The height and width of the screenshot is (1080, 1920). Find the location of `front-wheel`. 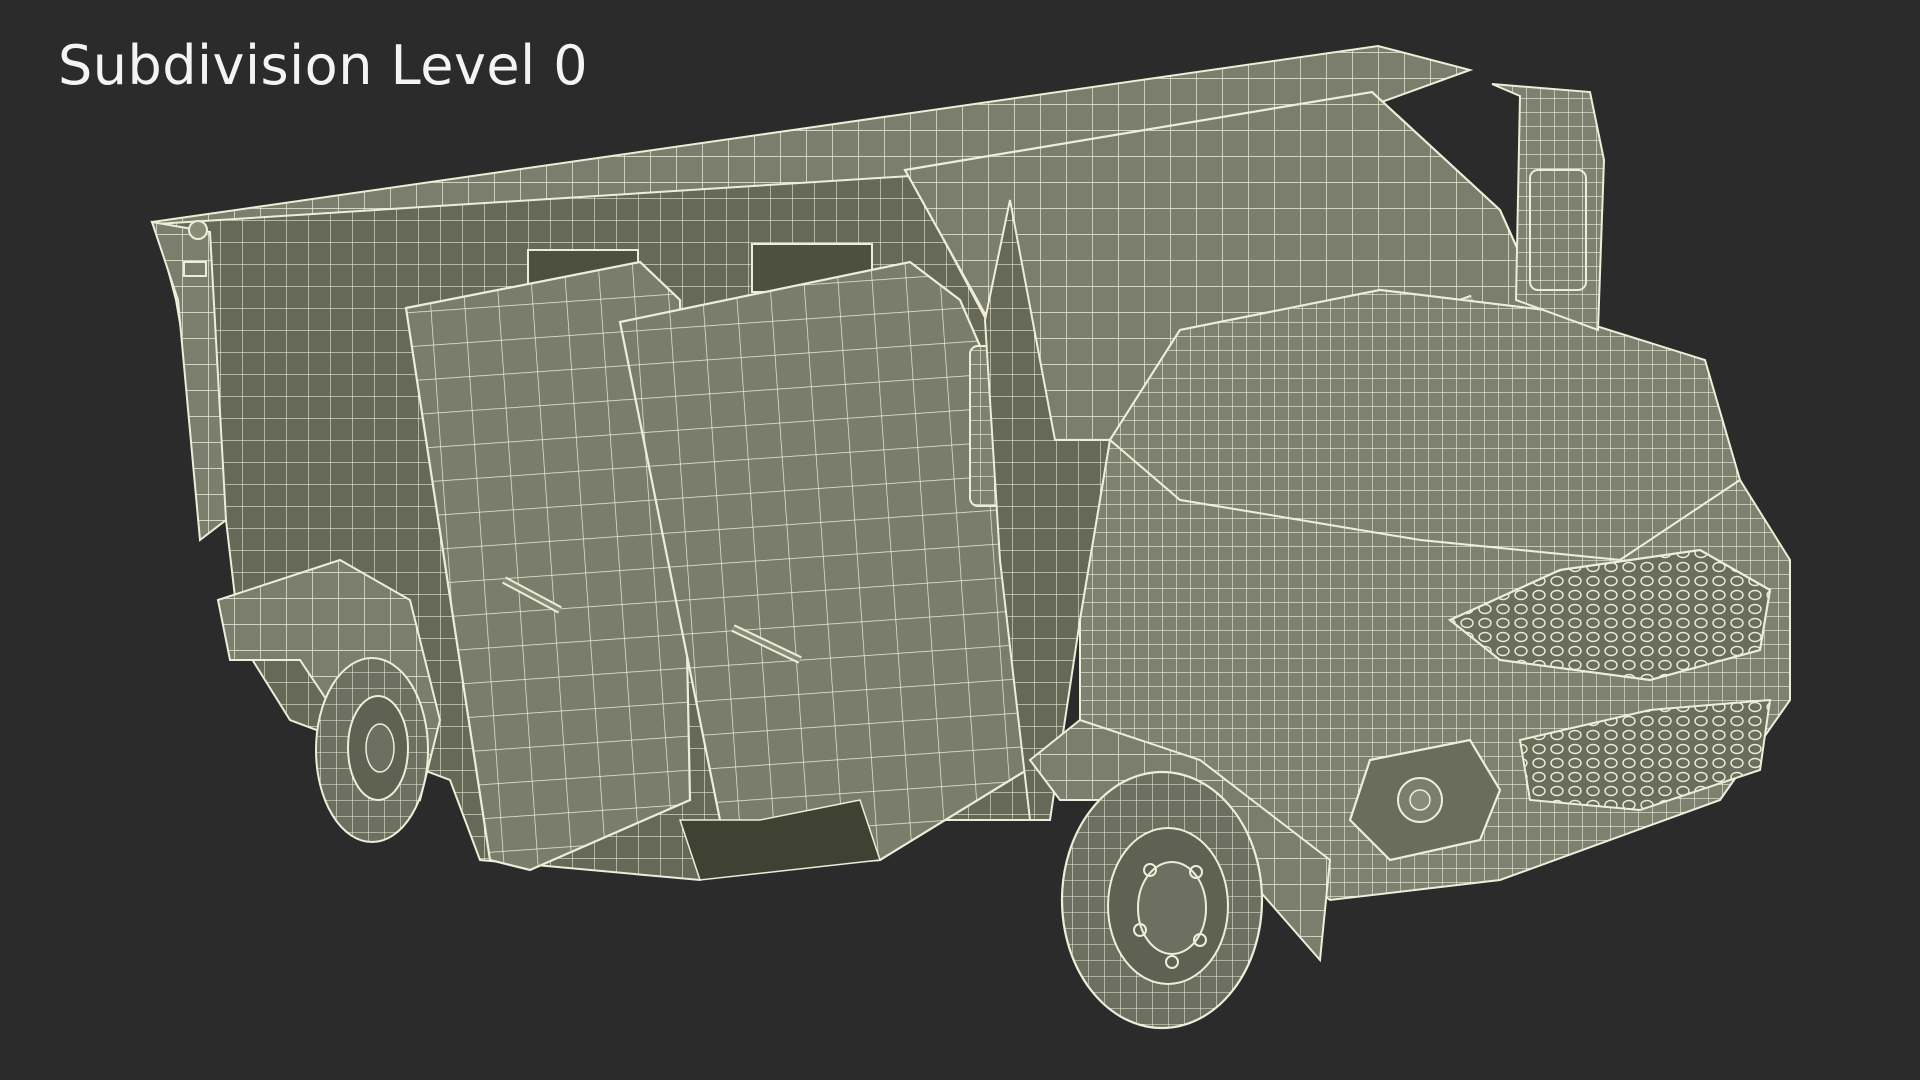

front-wheel is located at coordinates (1162, 900).